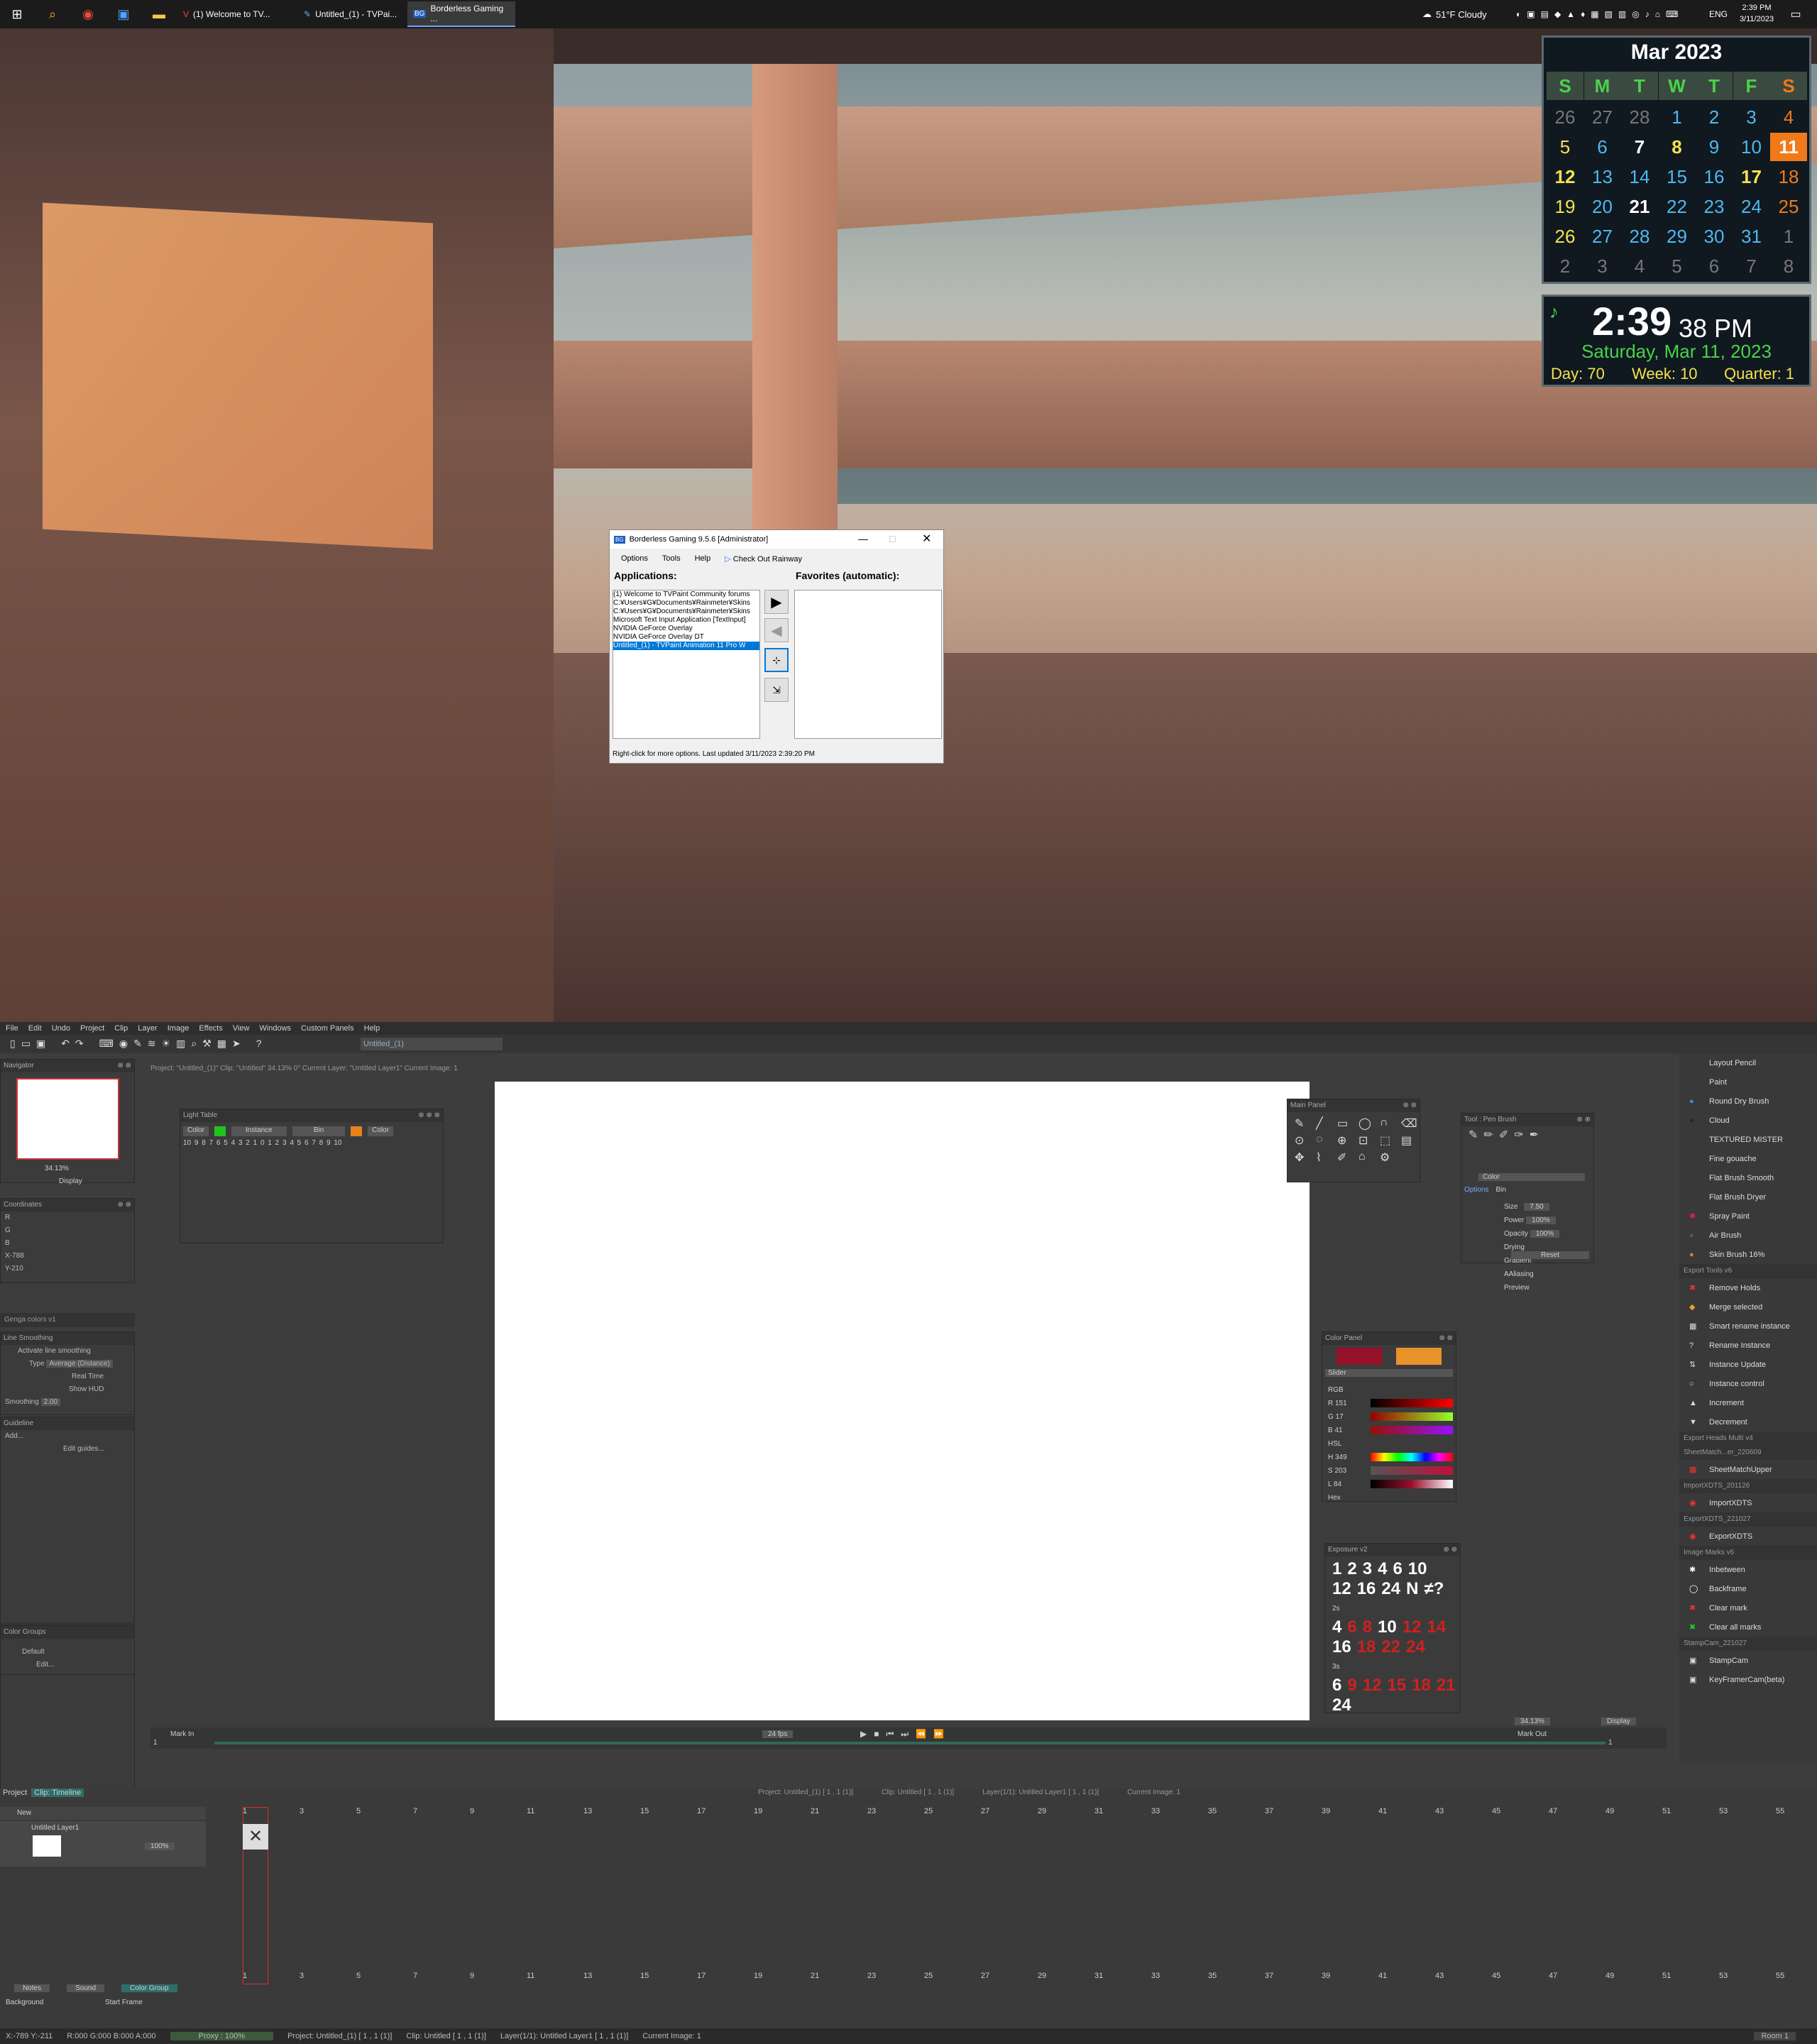  Describe the element at coordinates (1304, 1157) in the screenshot. I see `pan-icon: ✥` at that location.